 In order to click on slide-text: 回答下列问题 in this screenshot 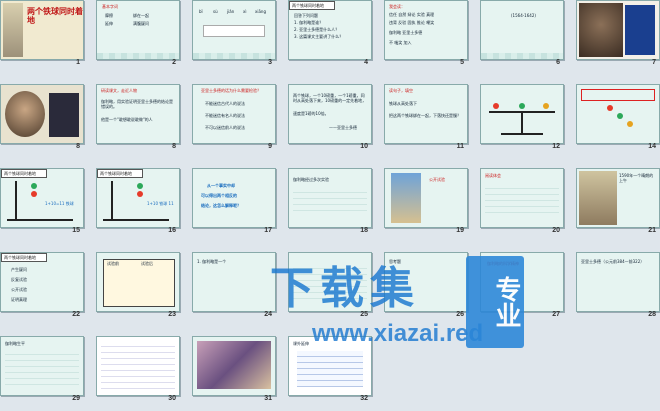, I will do `click(306, 15)`.